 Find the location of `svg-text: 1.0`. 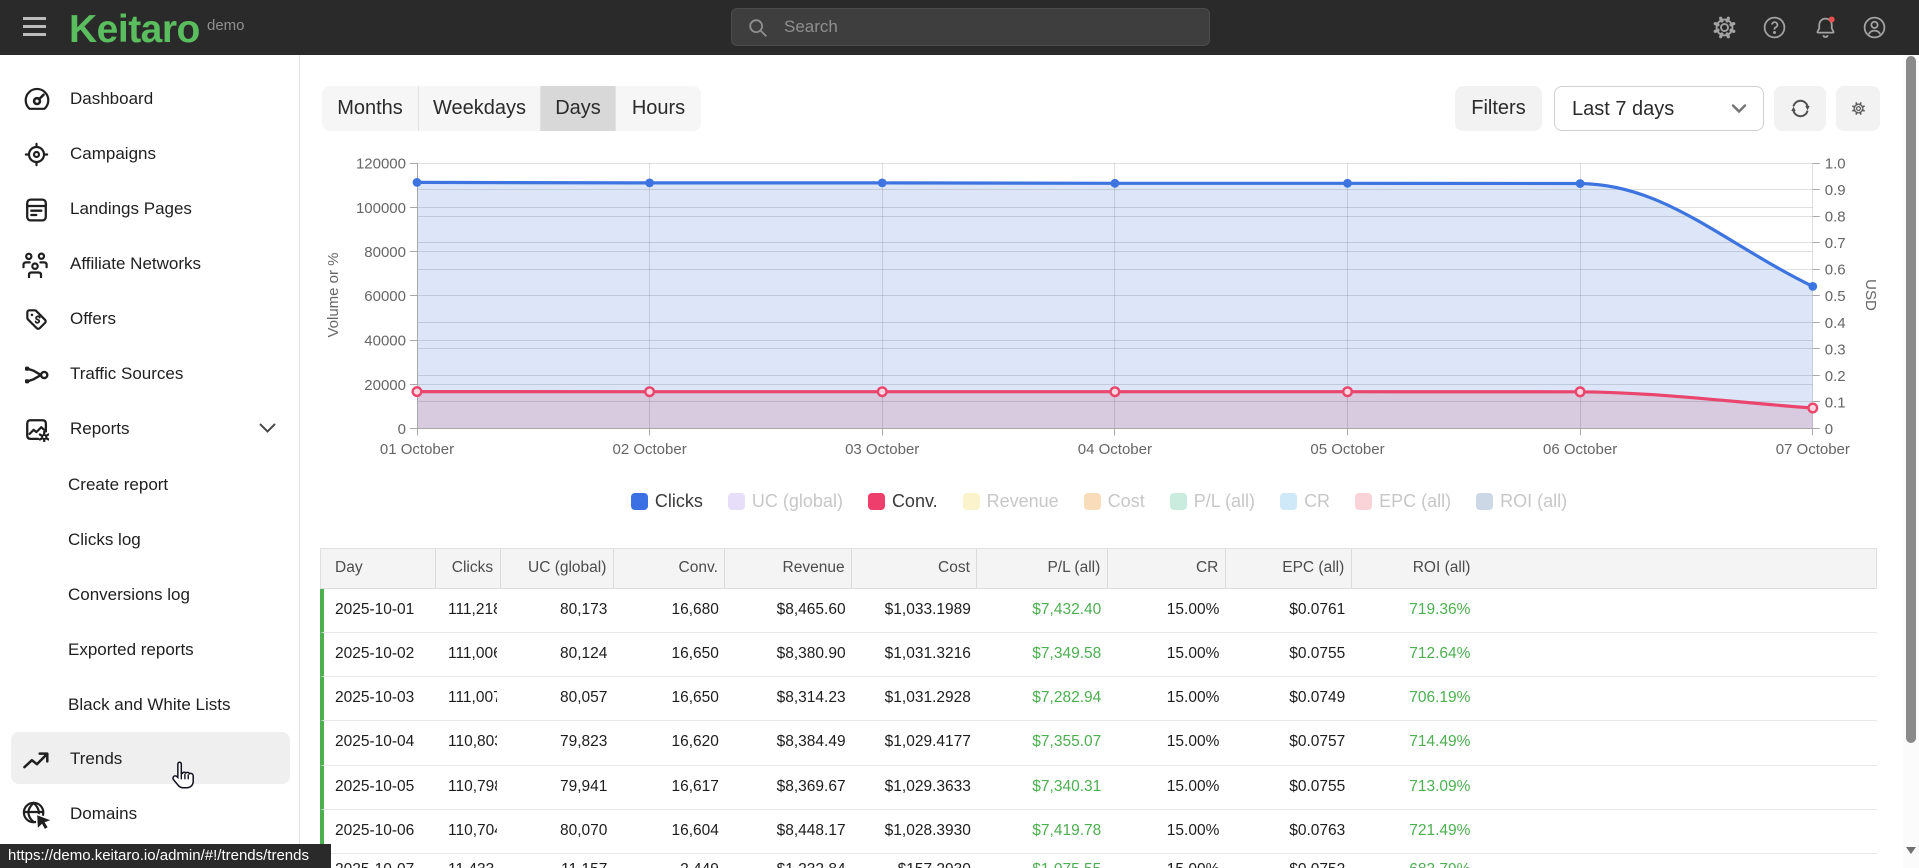

svg-text: 1.0 is located at coordinates (1835, 164).